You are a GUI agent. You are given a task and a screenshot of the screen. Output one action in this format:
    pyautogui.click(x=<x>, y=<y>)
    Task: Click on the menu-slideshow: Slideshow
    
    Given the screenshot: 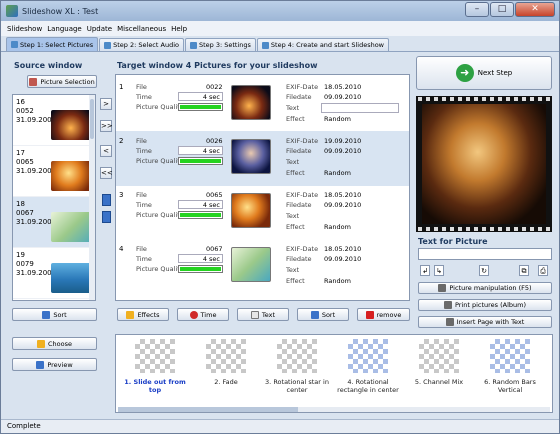 What is the action you would take?
    pyautogui.click(x=24, y=29)
    